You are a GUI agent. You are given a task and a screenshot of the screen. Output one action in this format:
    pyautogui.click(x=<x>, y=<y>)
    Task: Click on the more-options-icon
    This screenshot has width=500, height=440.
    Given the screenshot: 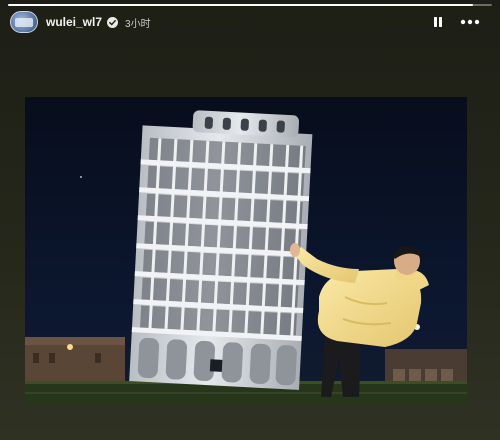 What is the action you would take?
    pyautogui.click(x=470, y=22)
    